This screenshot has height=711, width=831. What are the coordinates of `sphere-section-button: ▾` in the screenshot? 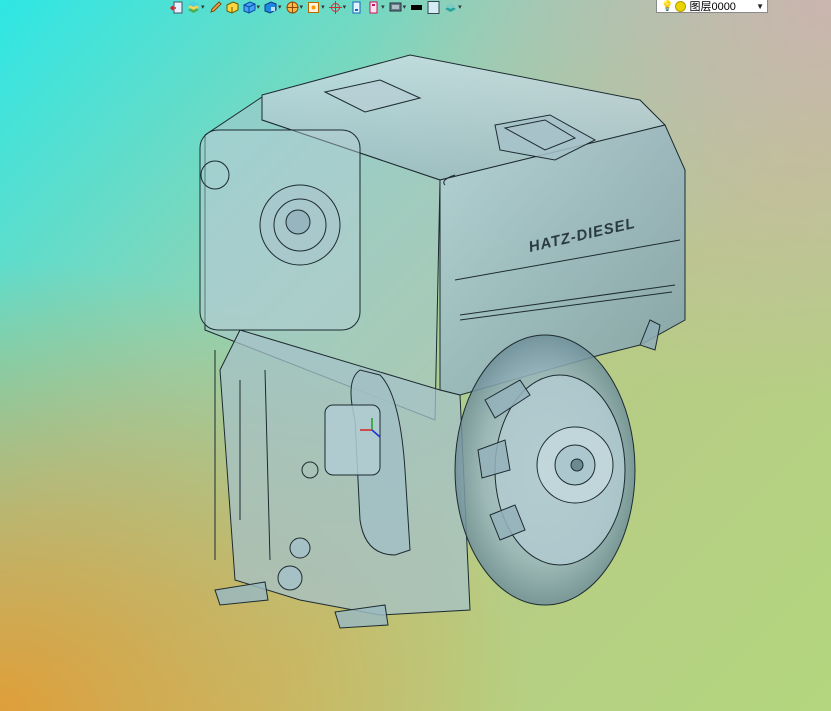 It's located at (295, 7).